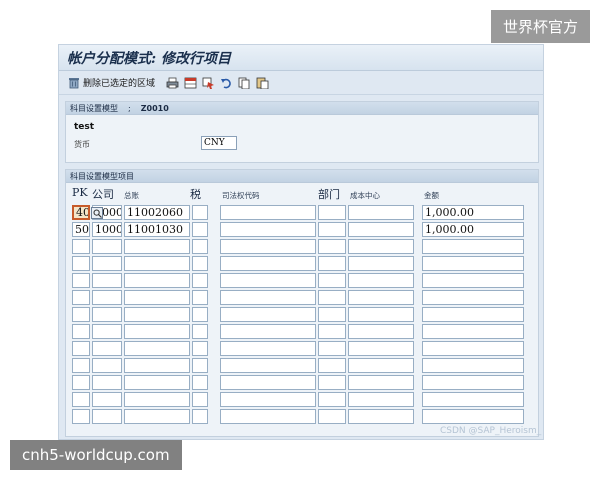 The image size is (600, 480). What do you see at coordinates (329, 194) in the screenshot?
I see `col-header-dept: 部门` at bounding box center [329, 194].